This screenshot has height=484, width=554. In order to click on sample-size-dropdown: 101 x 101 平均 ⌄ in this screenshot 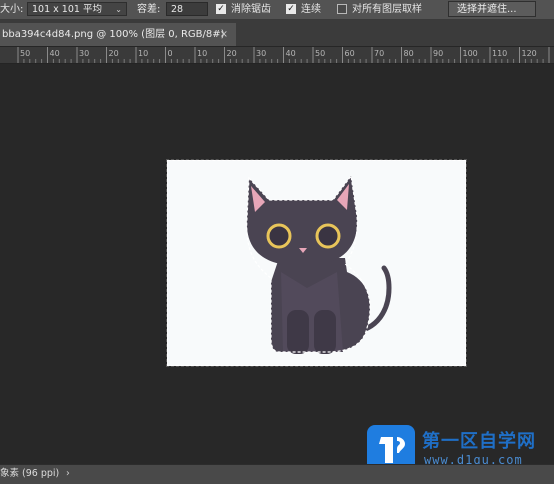, I will do `click(77, 9)`.